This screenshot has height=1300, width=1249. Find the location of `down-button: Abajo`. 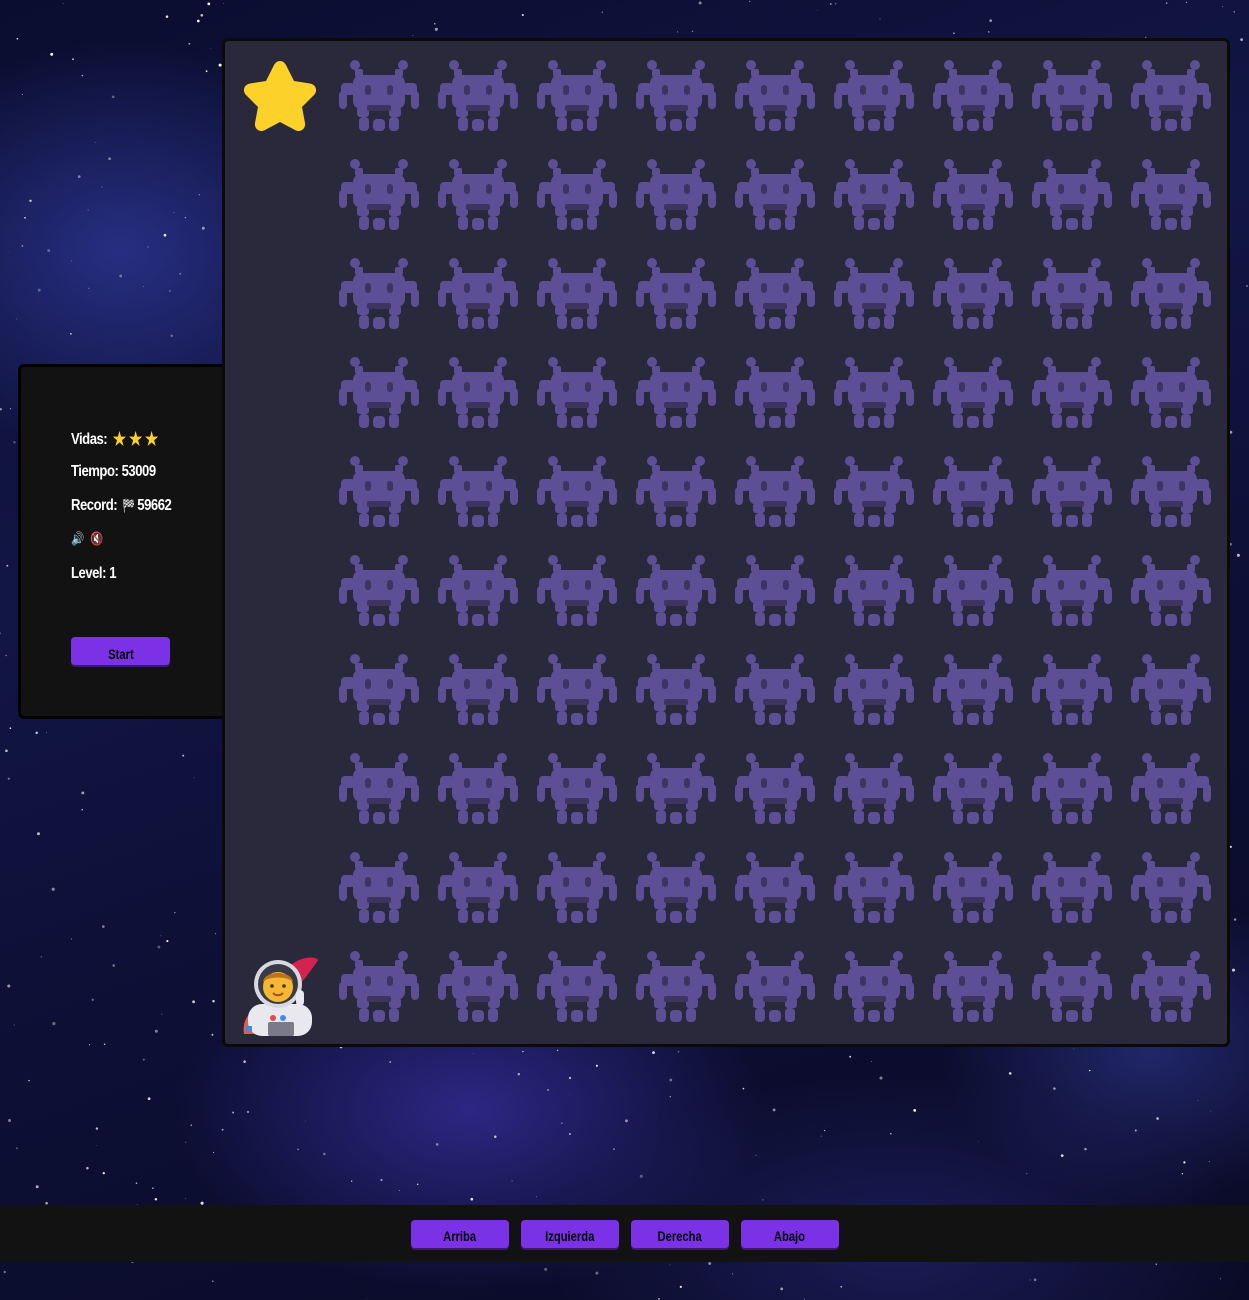

down-button: Abajo is located at coordinates (789, 1233).